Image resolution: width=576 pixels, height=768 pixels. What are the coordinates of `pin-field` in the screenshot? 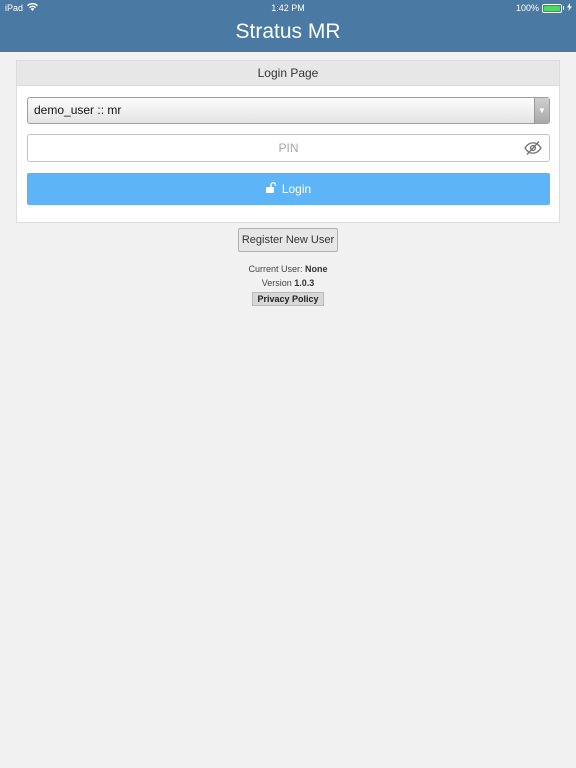 It's located at (288, 148).